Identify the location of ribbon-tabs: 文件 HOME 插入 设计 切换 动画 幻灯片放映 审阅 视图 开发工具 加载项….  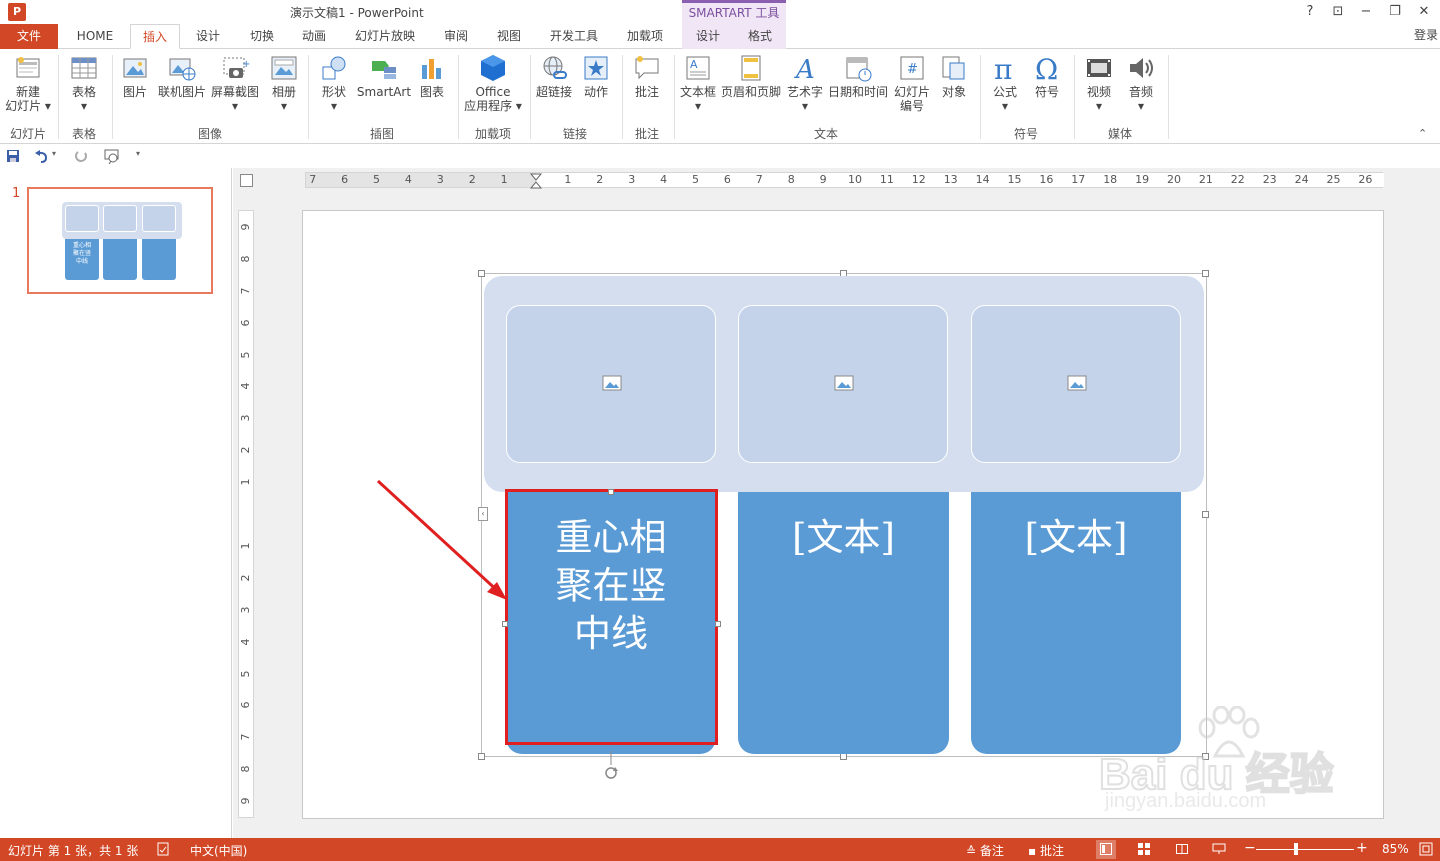
(720, 36).